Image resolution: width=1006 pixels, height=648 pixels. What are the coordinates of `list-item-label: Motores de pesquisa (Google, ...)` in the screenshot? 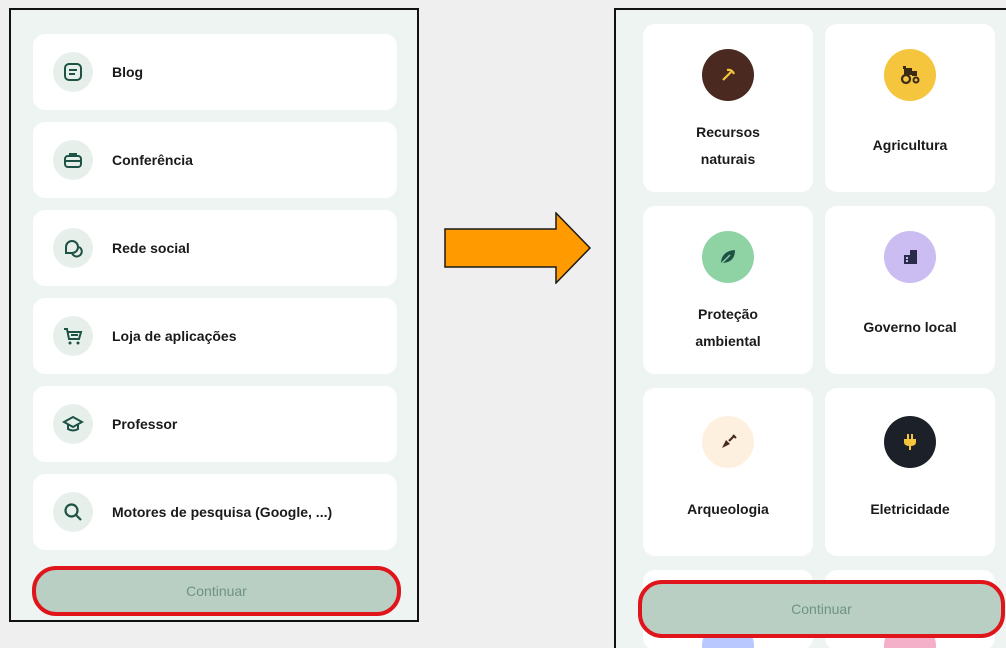 It's located at (222, 512).